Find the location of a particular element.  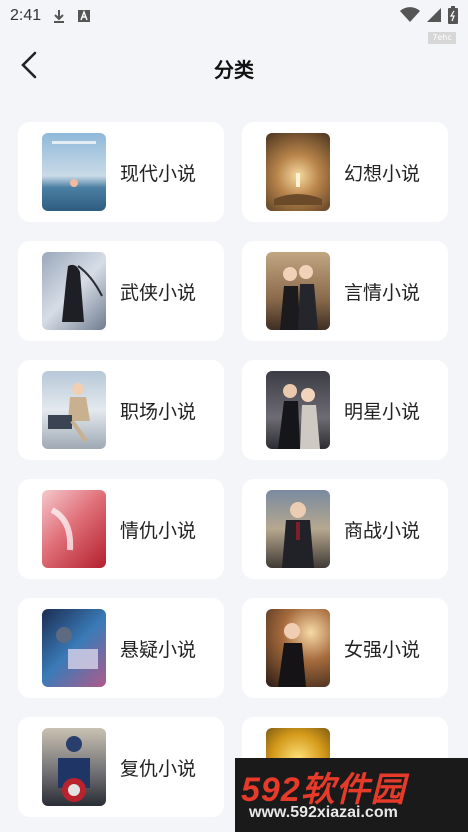

category-label: 情仇小说 is located at coordinates (158, 530).